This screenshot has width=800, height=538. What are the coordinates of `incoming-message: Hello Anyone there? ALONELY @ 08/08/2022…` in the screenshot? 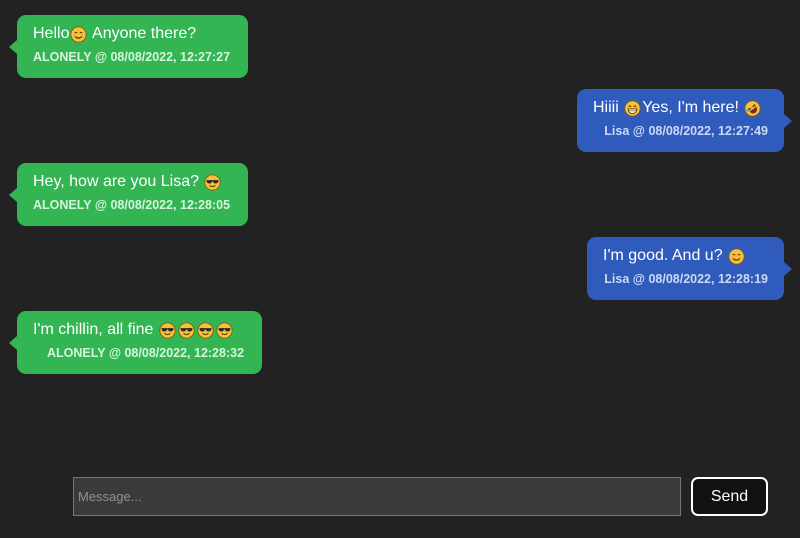 It's located at (128, 46).